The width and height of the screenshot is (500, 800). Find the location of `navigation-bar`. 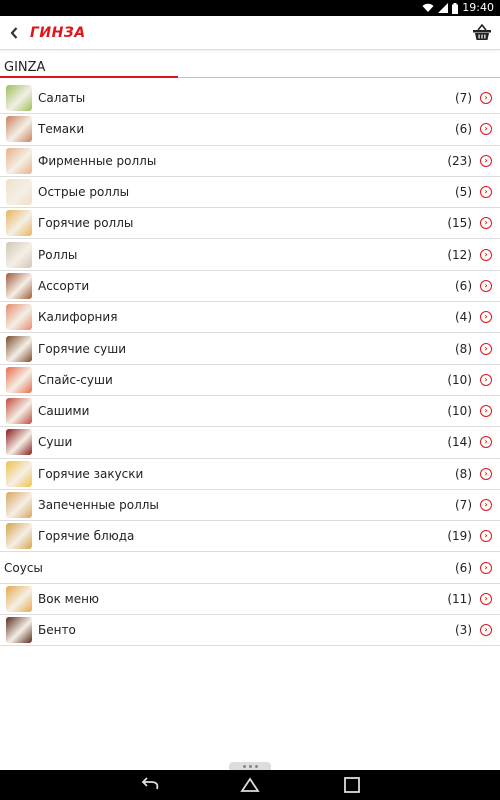

navigation-bar is located at coordinates (250, 785).